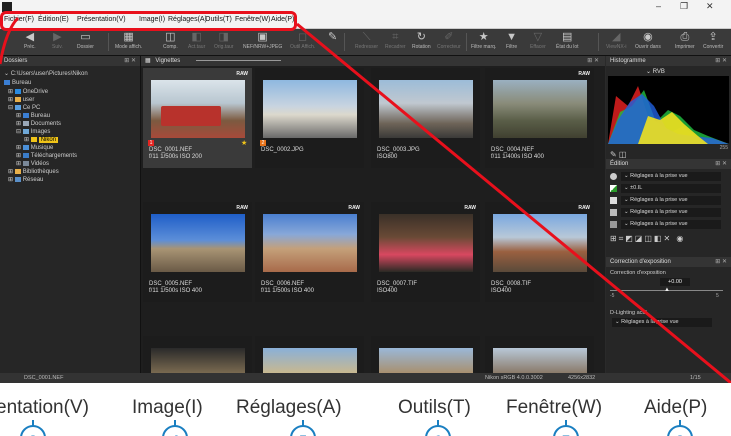 The height and width of the screenshot is (436, 731). Describe the element at coordinates (175, 430) in the screenshot. I see `callout-number: 4` at that location.